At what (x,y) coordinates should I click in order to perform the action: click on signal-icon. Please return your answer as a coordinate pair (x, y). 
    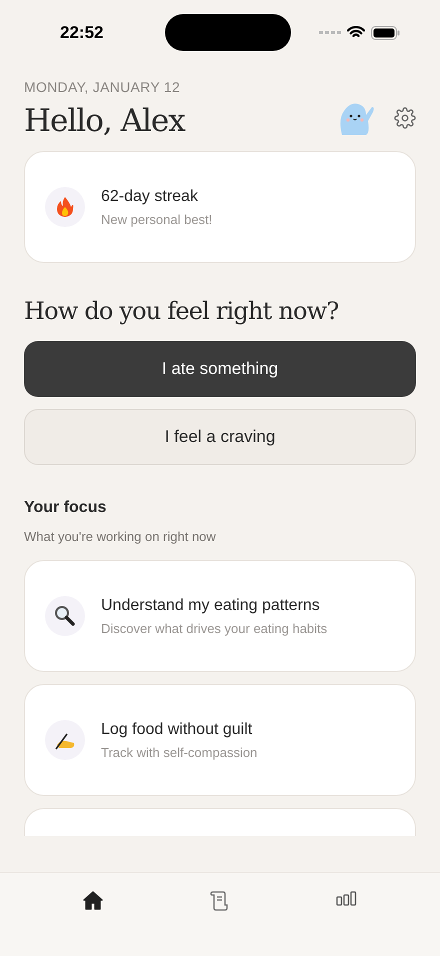
    Looking at the image, I should click on (329, 32).